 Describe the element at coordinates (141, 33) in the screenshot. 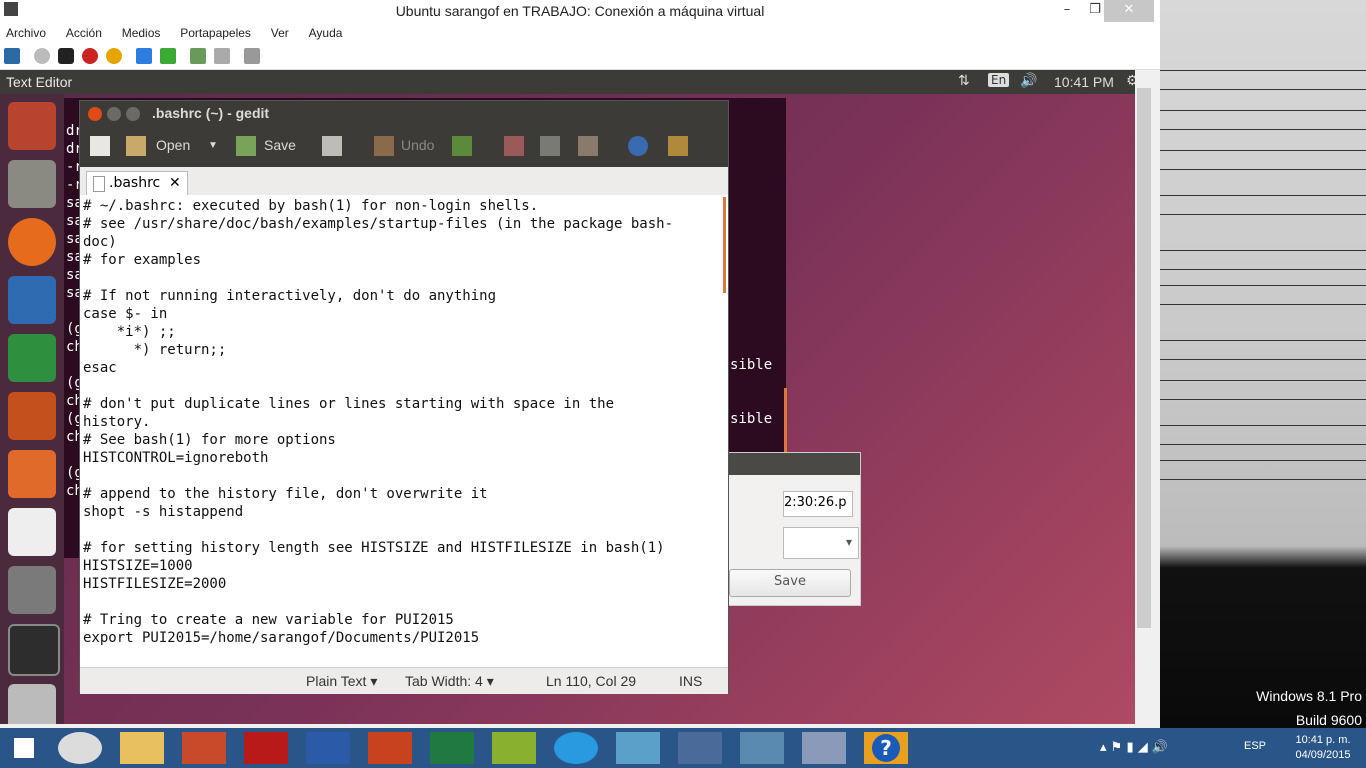

I see `menu-medios: Medios` at that location.